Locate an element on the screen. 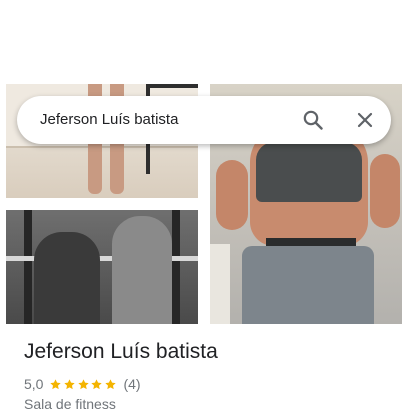  search-icon is located at coordinates (313, 120).